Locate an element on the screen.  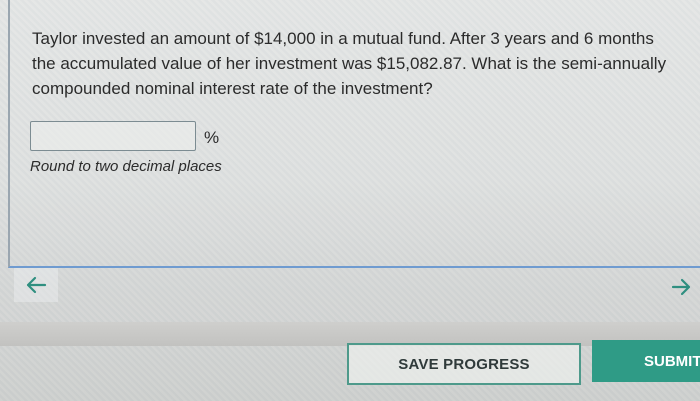
answer-input is located at coordinates (113, 136).